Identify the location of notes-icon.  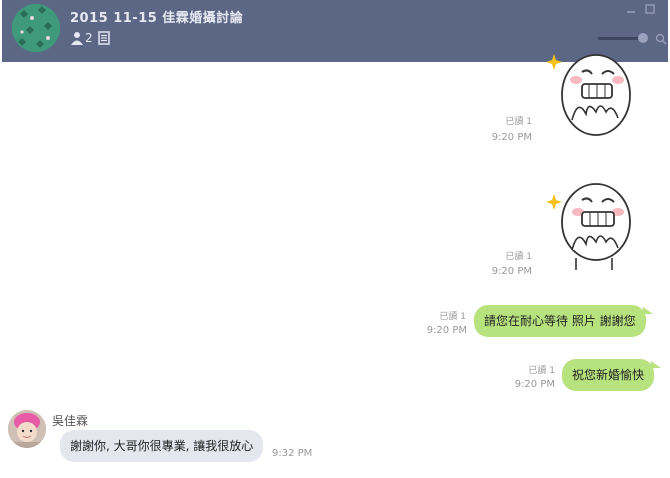
(104, 38).